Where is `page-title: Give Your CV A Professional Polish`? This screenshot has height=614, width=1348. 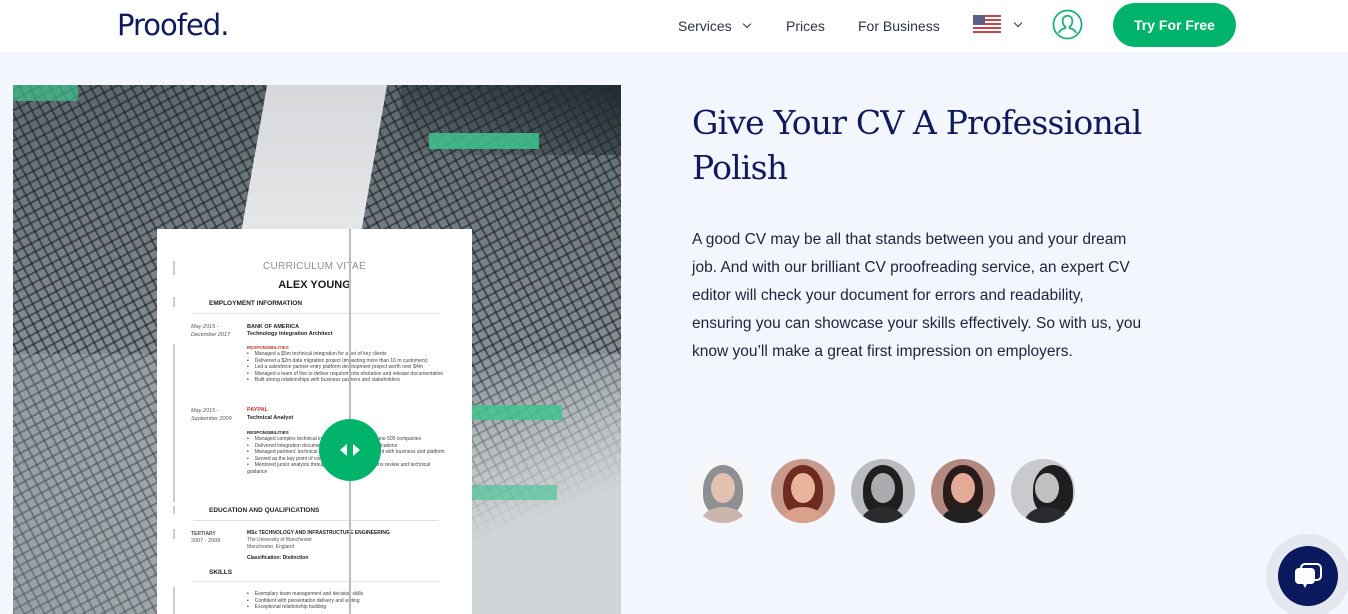
page-title: Give Your CV A Professional Polish is located at coordinates (917, 145).